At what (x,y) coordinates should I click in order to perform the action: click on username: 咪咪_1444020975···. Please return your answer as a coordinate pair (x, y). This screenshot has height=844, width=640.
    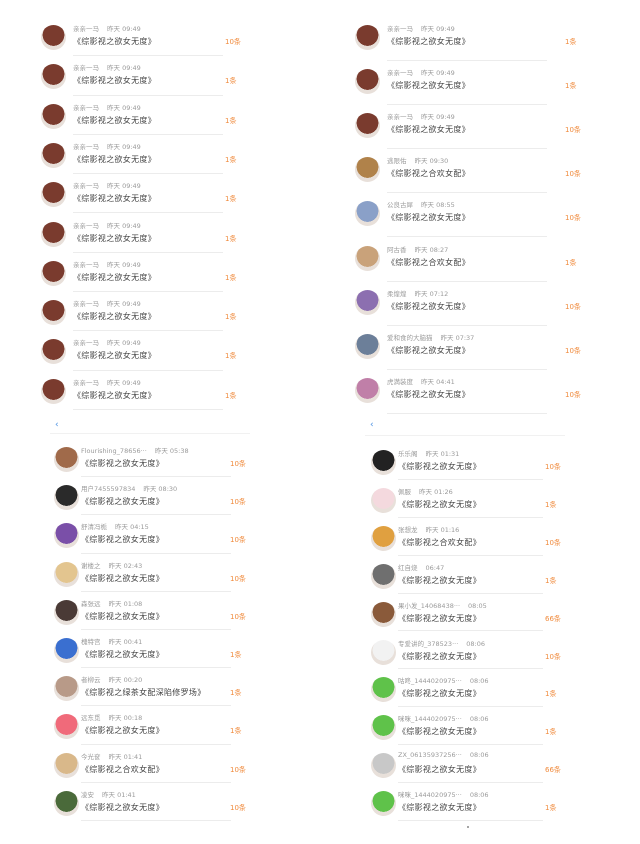
    Looking at the image, I should click on (430, 719).